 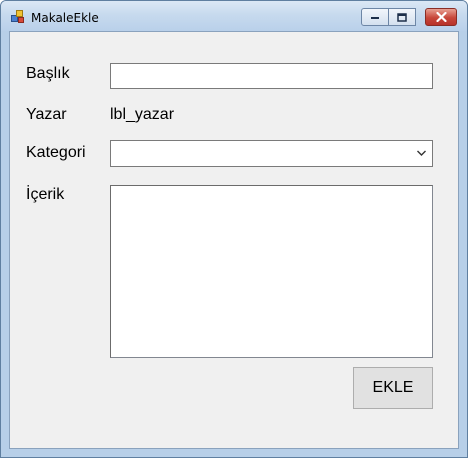 What do you see at coordinates (65, 18) in the screenshot?
I see `window-title: MakaleEkle` at bounding box center [65, 18].